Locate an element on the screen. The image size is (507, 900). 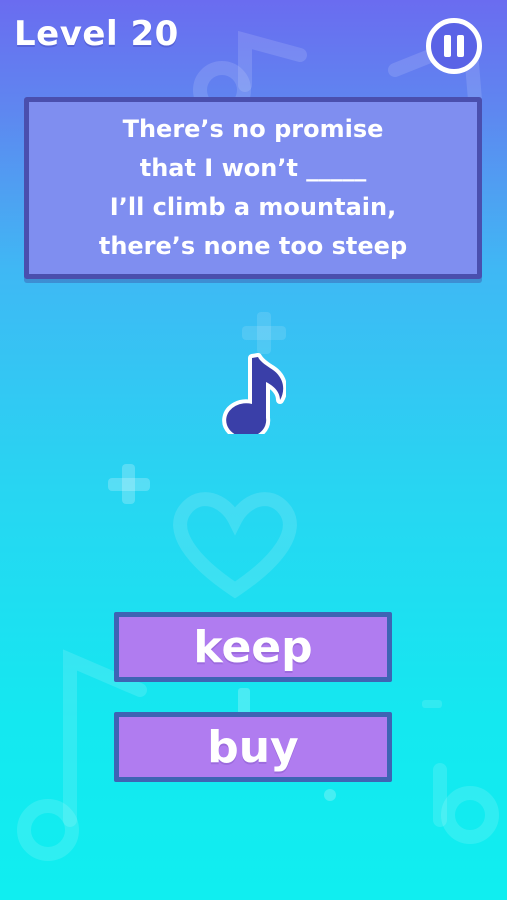
lyric-line-1: There’s no promise is located at coordinates (253, 129).